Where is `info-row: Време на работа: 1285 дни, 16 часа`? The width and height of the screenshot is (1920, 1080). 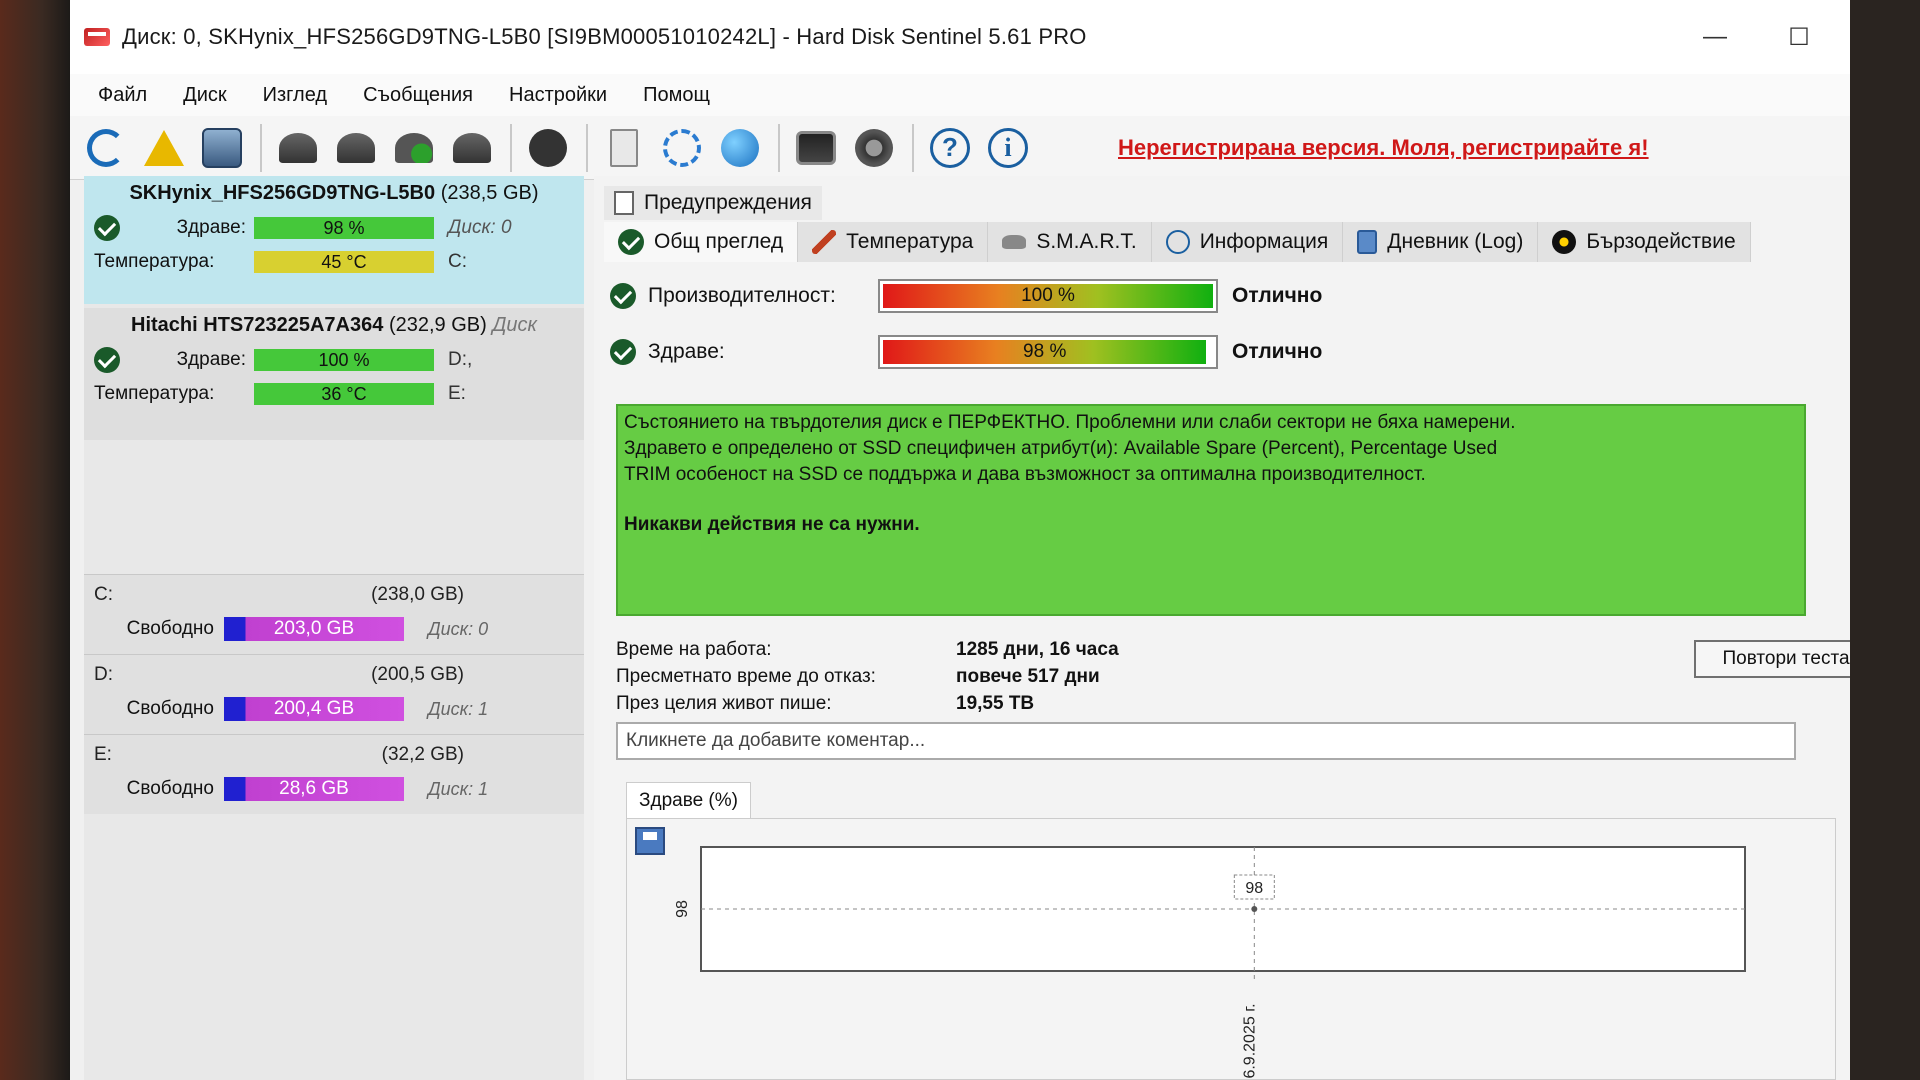
info-row: Време на работа: 1285 дни, 16 часа is located at coordinates (867, 649).